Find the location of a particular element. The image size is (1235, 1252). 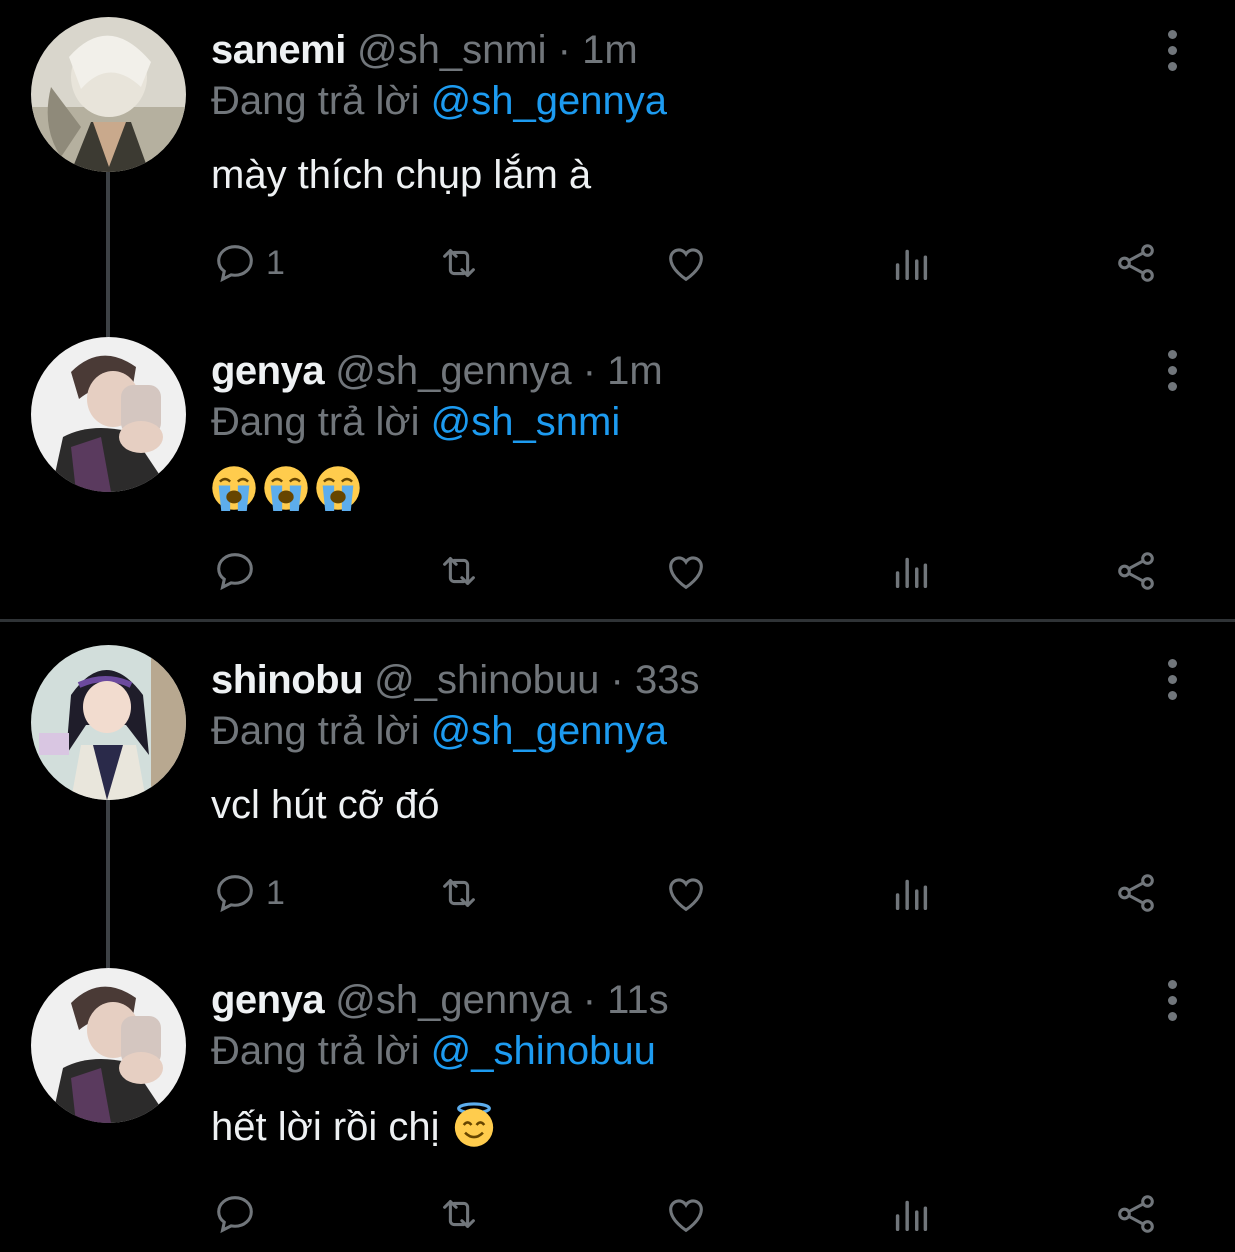

user-handle: @sh_snmi is located at coordinates (452, 50).